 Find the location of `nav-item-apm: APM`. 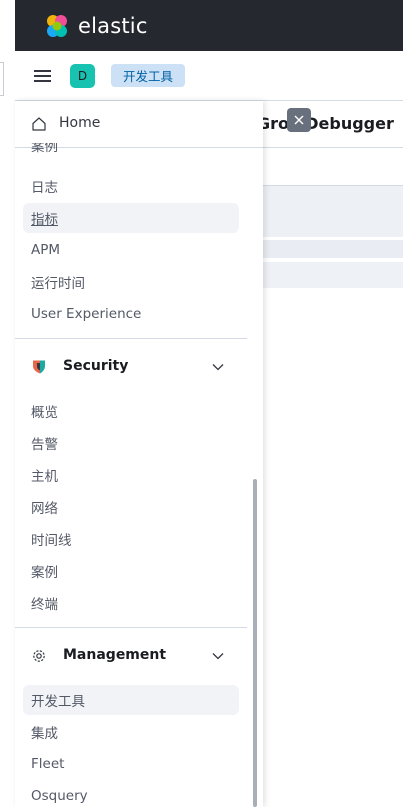

nav-item-apm: APM is located at coordinates (131, 250).